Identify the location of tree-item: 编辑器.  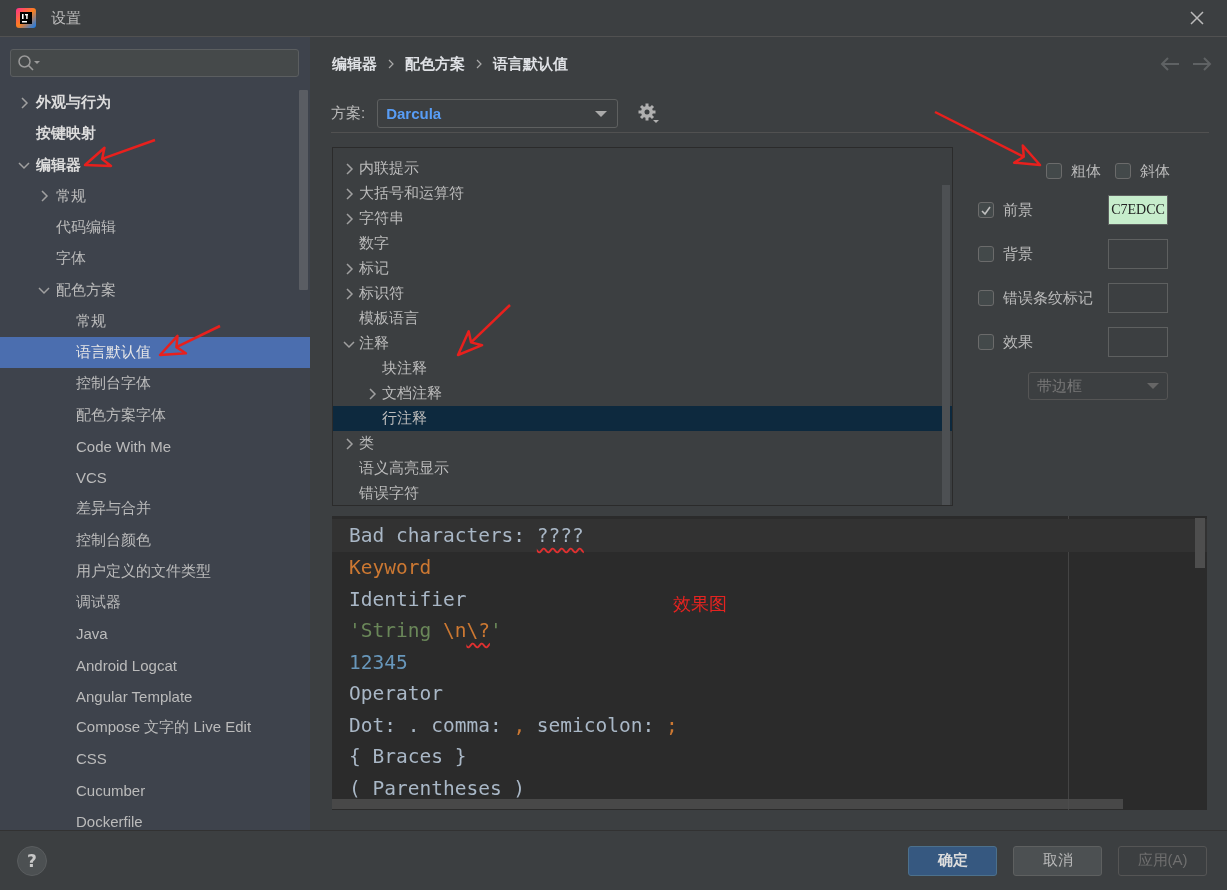
(155, 165).